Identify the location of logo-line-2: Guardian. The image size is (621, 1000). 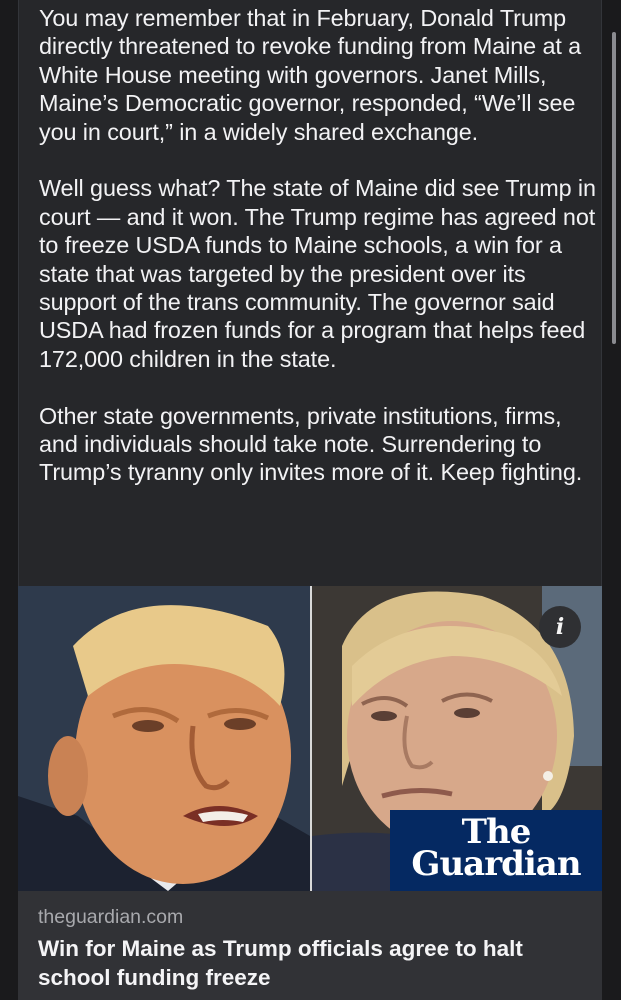
(496, 864).